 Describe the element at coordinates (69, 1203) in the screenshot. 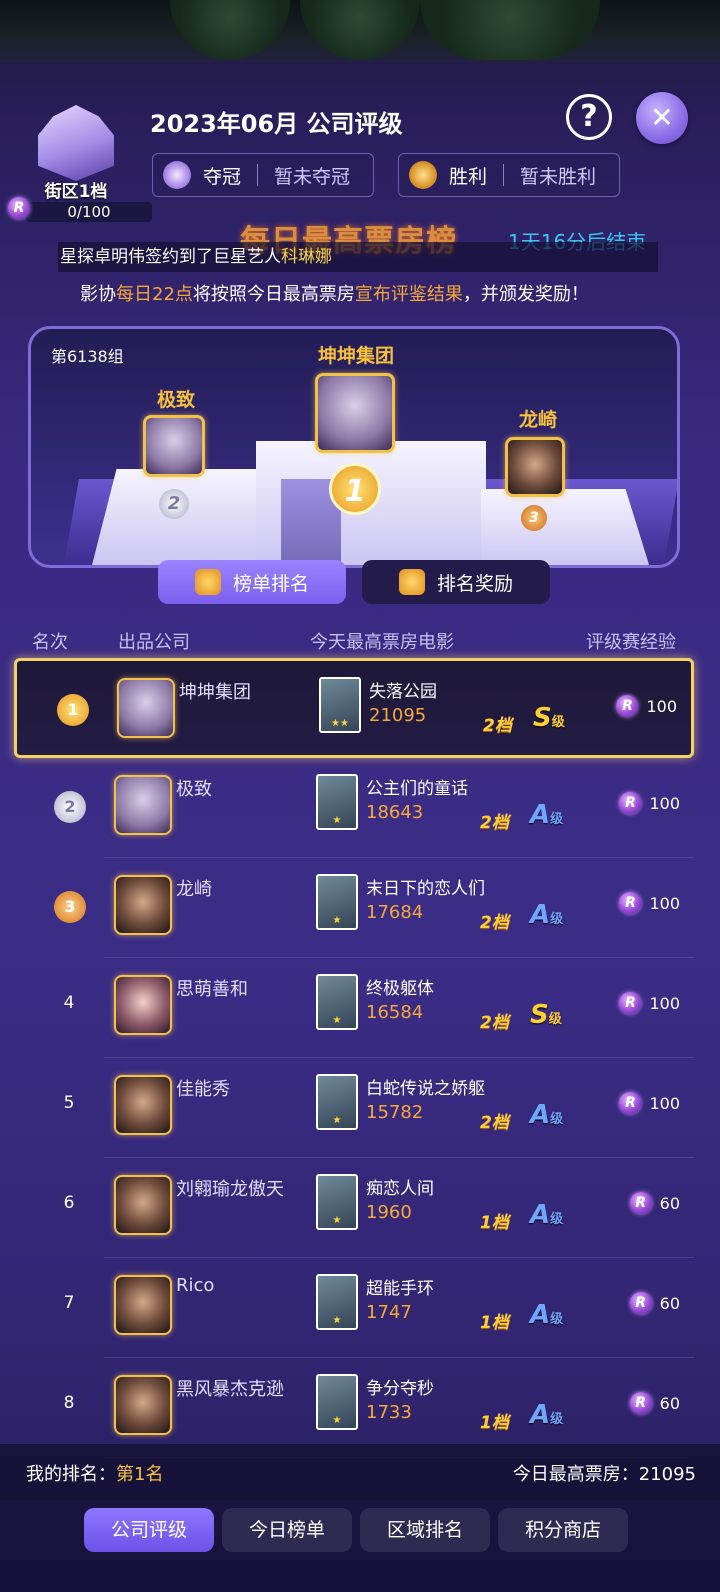

I see `rank-number: 6` at that location.